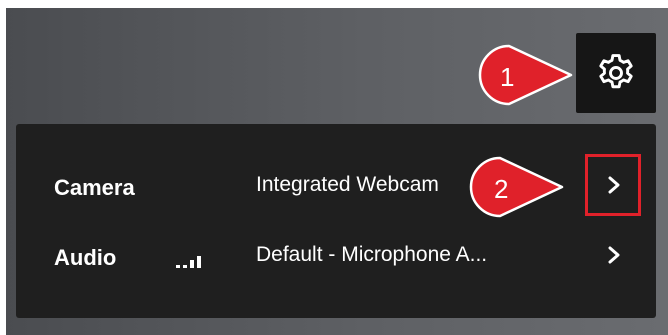 This screenshot has width=668, height=335. Describe the element at coordinates (507, 77) in the screenshot. I see `callout-1-number: 1` at that location.